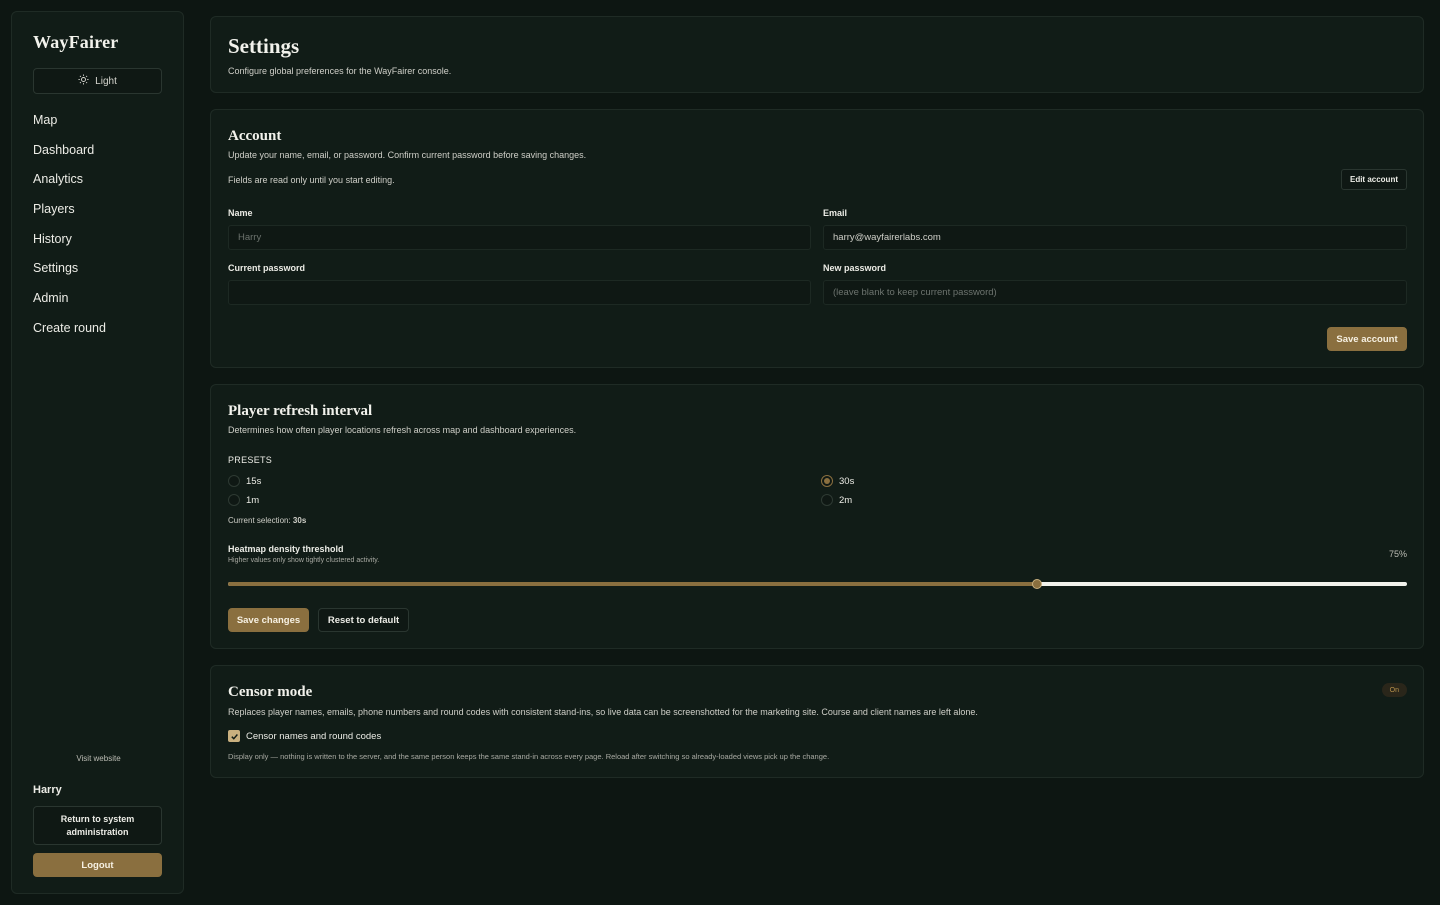 Image resolution: width=1440 pixels, height=905 pixels. What do you see at coordinates (267, 268) in the screenshot?
I see `current-password-label: Current password` at bounding box center [267, 268].